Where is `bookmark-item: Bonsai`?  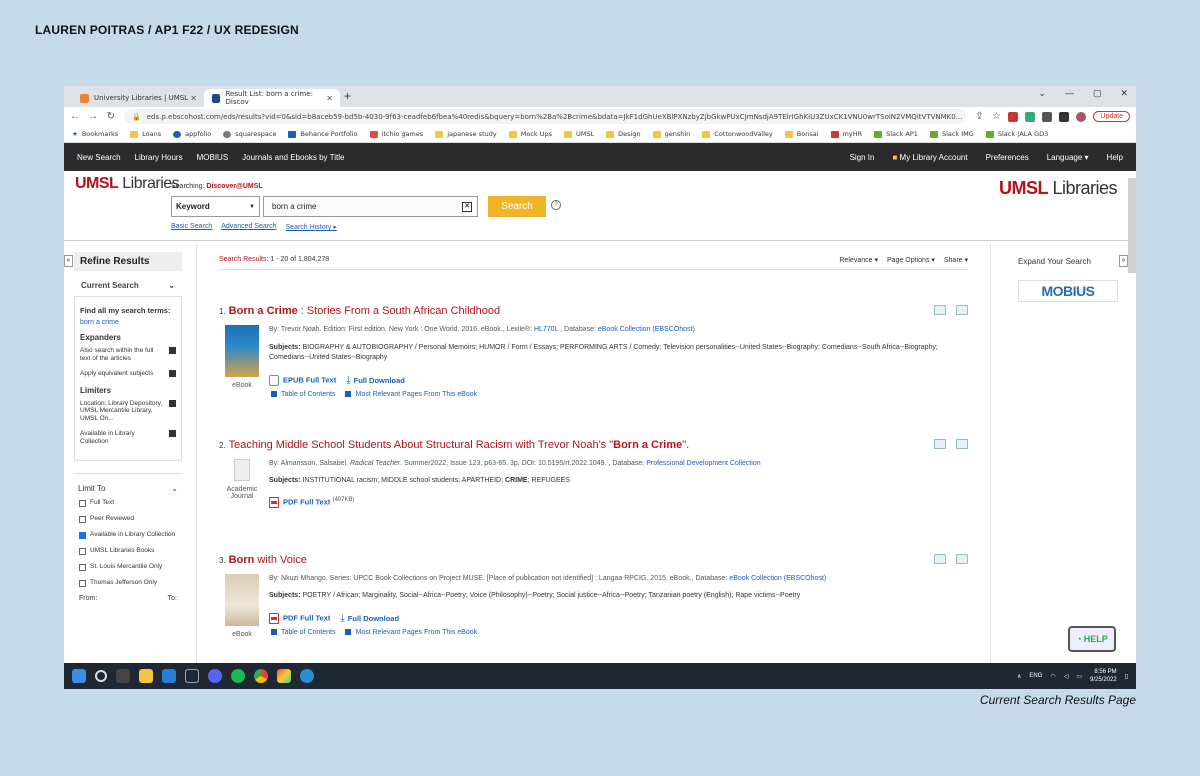
bookmark-item: Bonsai is located at coordinates (801, 134).